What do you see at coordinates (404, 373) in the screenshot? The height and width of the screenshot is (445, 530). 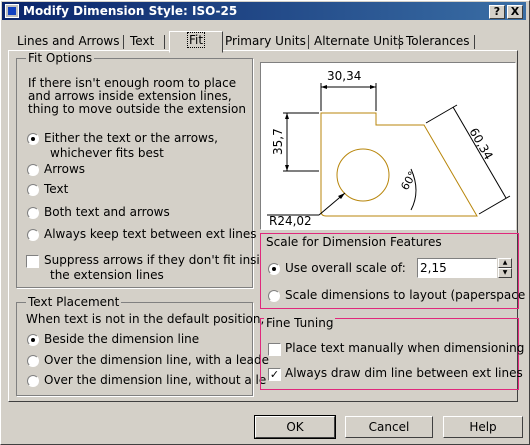 I see `always-draw-dim-line-label: Always draw dim line between ext lines` at bounding box center [404, 373].